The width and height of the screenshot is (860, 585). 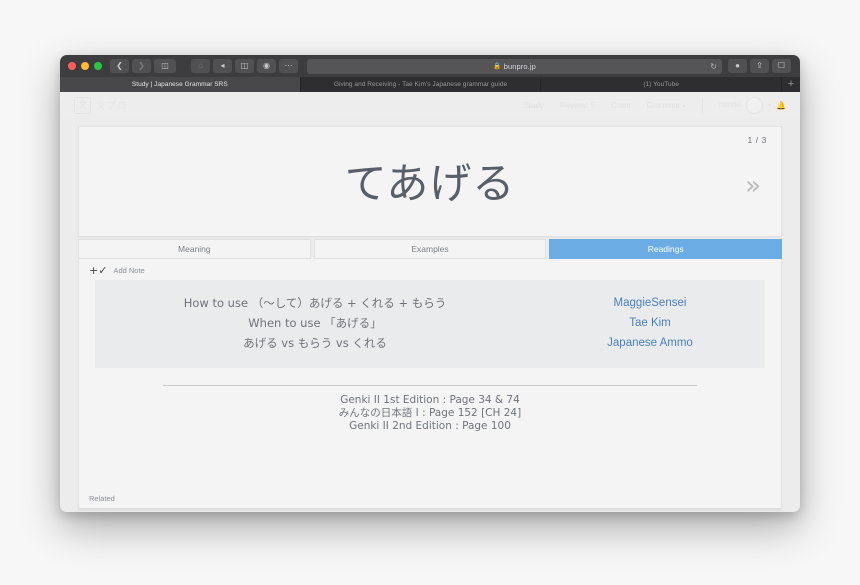 I want to click on grammar-term: てあげる, so click(x=430, y=183).